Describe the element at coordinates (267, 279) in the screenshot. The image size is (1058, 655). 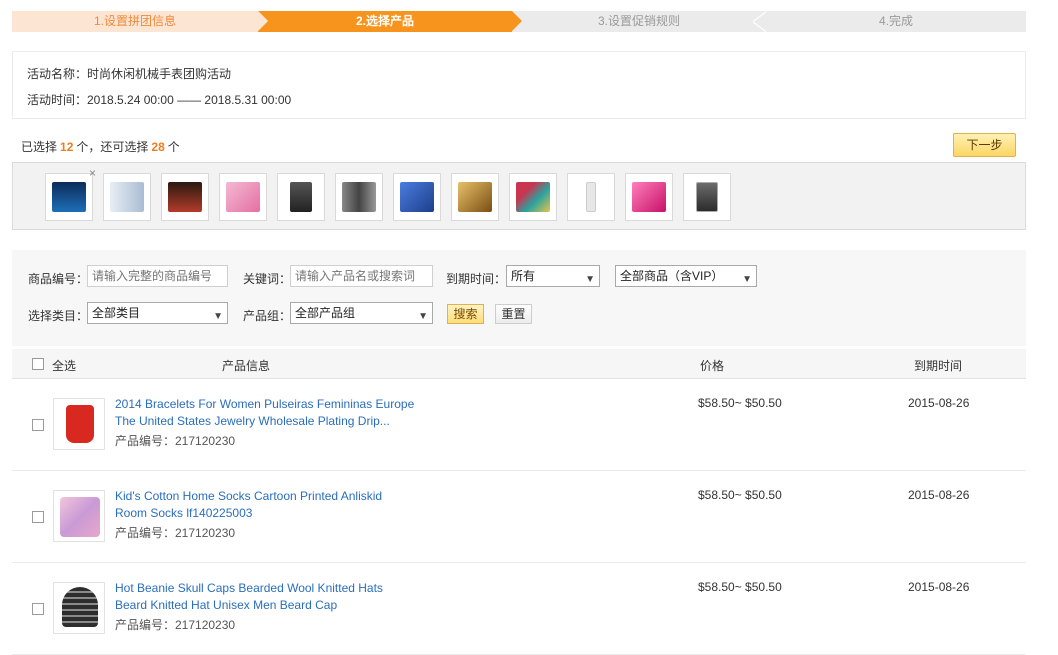
I see `keyword-label: 关键词：` at that location.